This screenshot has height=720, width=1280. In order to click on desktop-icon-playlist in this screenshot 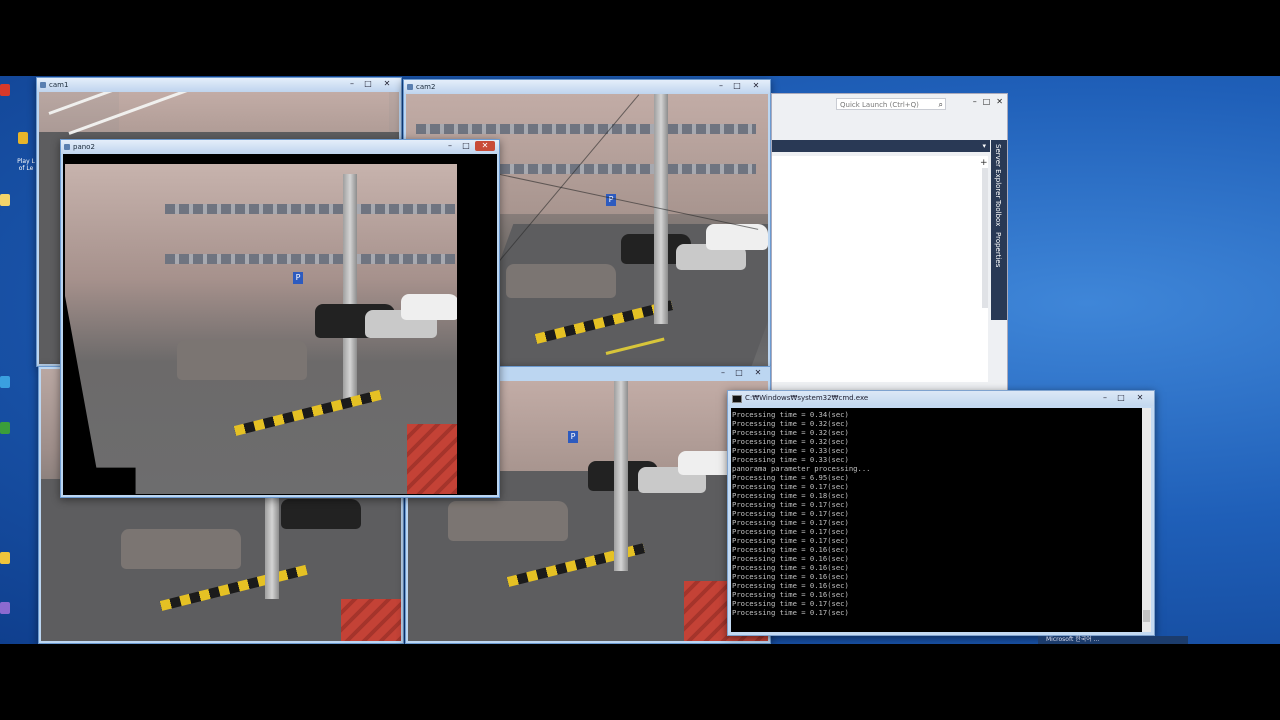, I will do `click(25, 138)`.